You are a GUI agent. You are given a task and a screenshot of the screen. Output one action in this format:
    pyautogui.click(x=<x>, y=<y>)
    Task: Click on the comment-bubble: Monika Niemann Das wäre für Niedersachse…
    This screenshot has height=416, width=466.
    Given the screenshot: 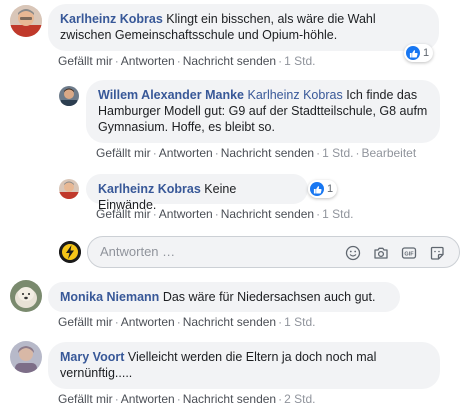 What is the action you would take?
    pyautogui.click(x=224, y=297)
    